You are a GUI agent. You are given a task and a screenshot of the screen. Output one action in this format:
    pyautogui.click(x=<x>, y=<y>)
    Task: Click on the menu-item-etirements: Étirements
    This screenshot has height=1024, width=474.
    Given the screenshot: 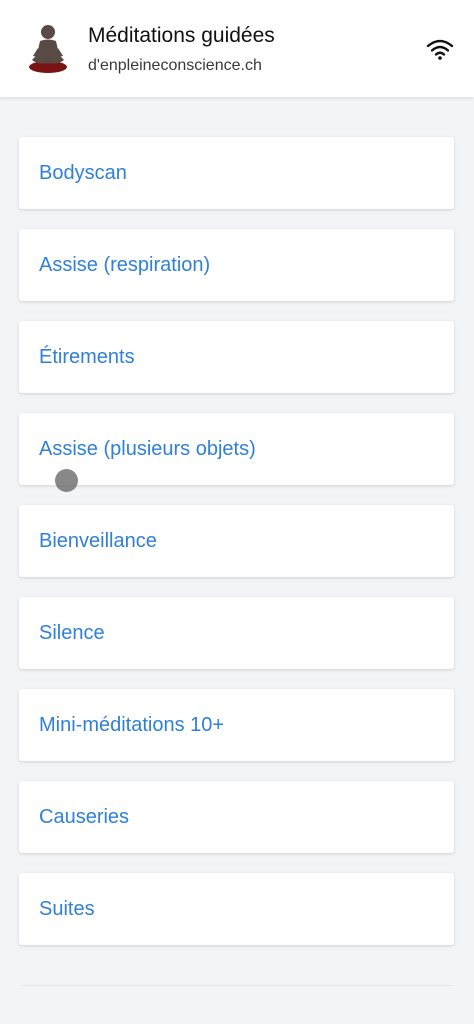 What is the action you would take?
    pyautogui.click(x=236, y=357)
    